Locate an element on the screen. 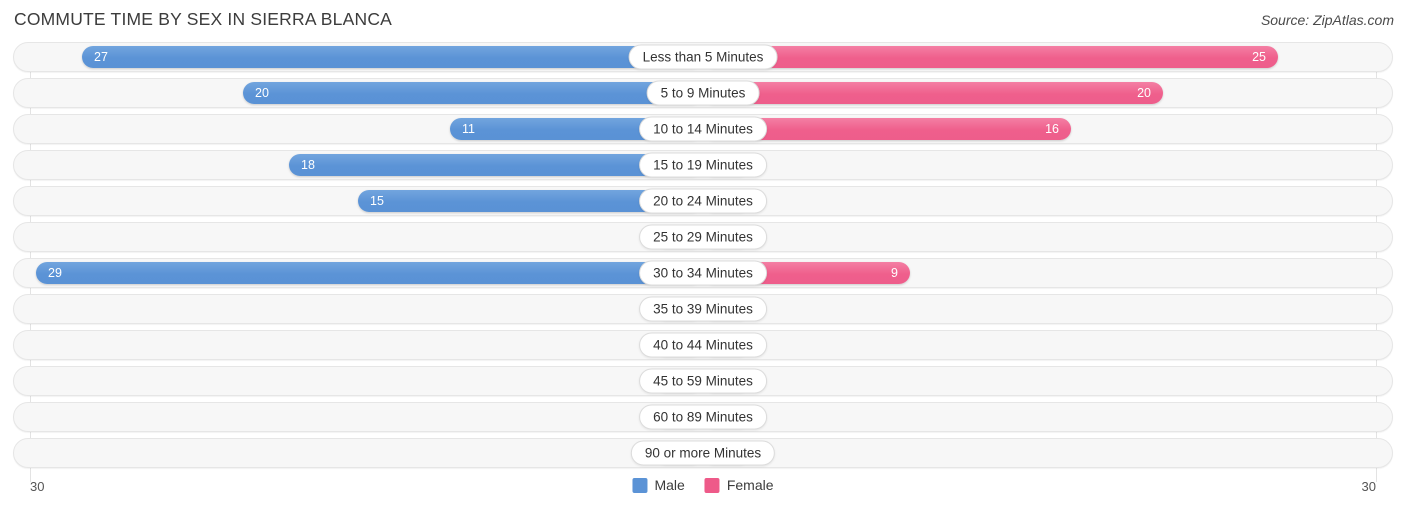 This screenshot has height=522, width=1406. legend-item-male: Male is located at coordinates (658, 485).